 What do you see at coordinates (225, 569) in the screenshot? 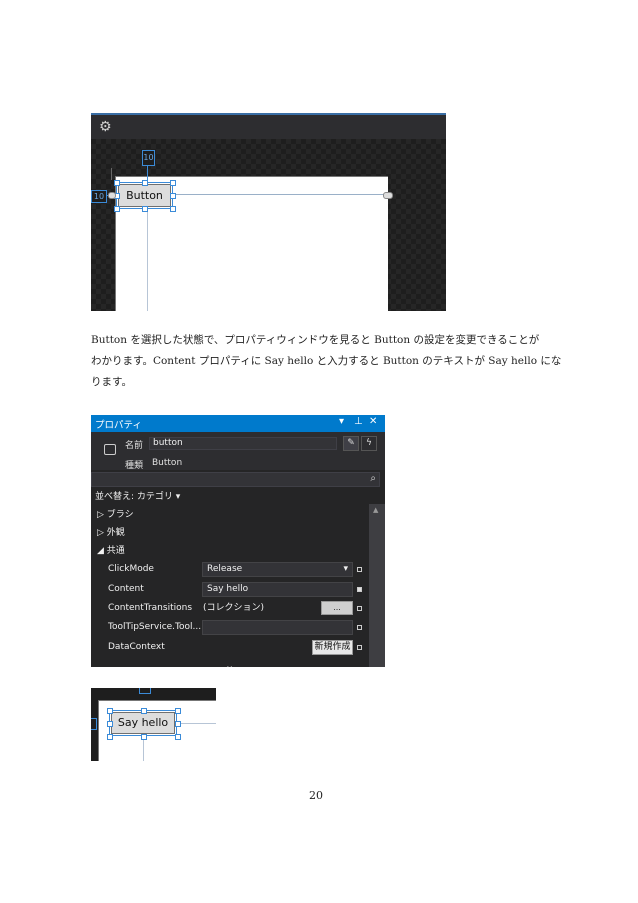
I see `clickmode-value: Release` at bounding box center [225, 569].